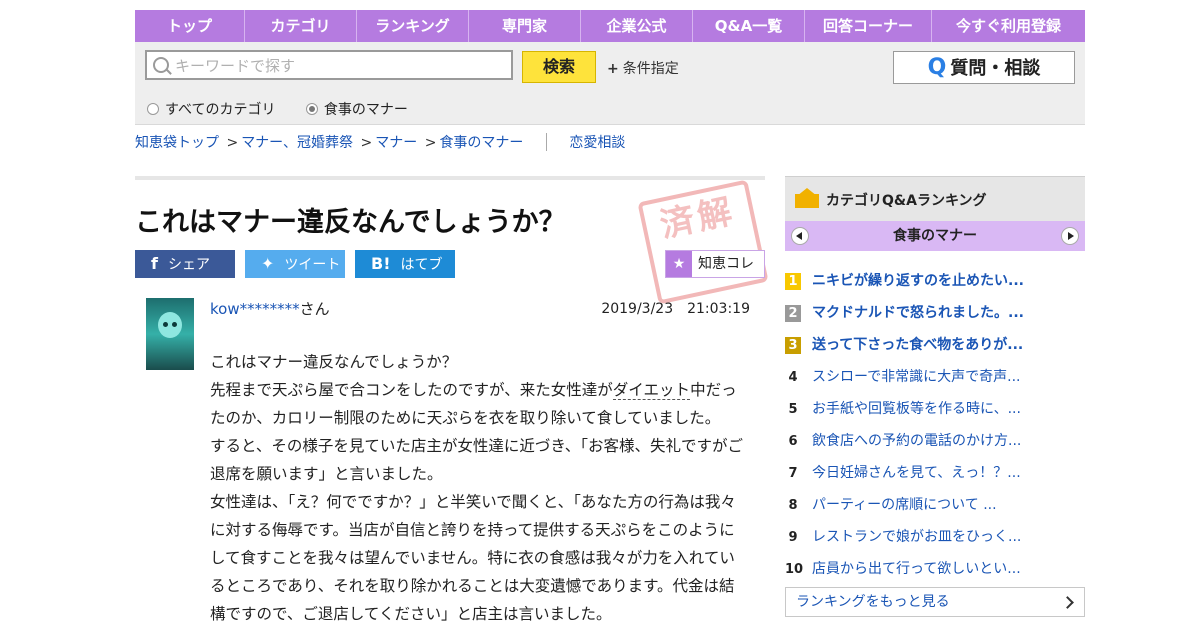  I want to click on hatena-icon: B!, so click(381, 263).